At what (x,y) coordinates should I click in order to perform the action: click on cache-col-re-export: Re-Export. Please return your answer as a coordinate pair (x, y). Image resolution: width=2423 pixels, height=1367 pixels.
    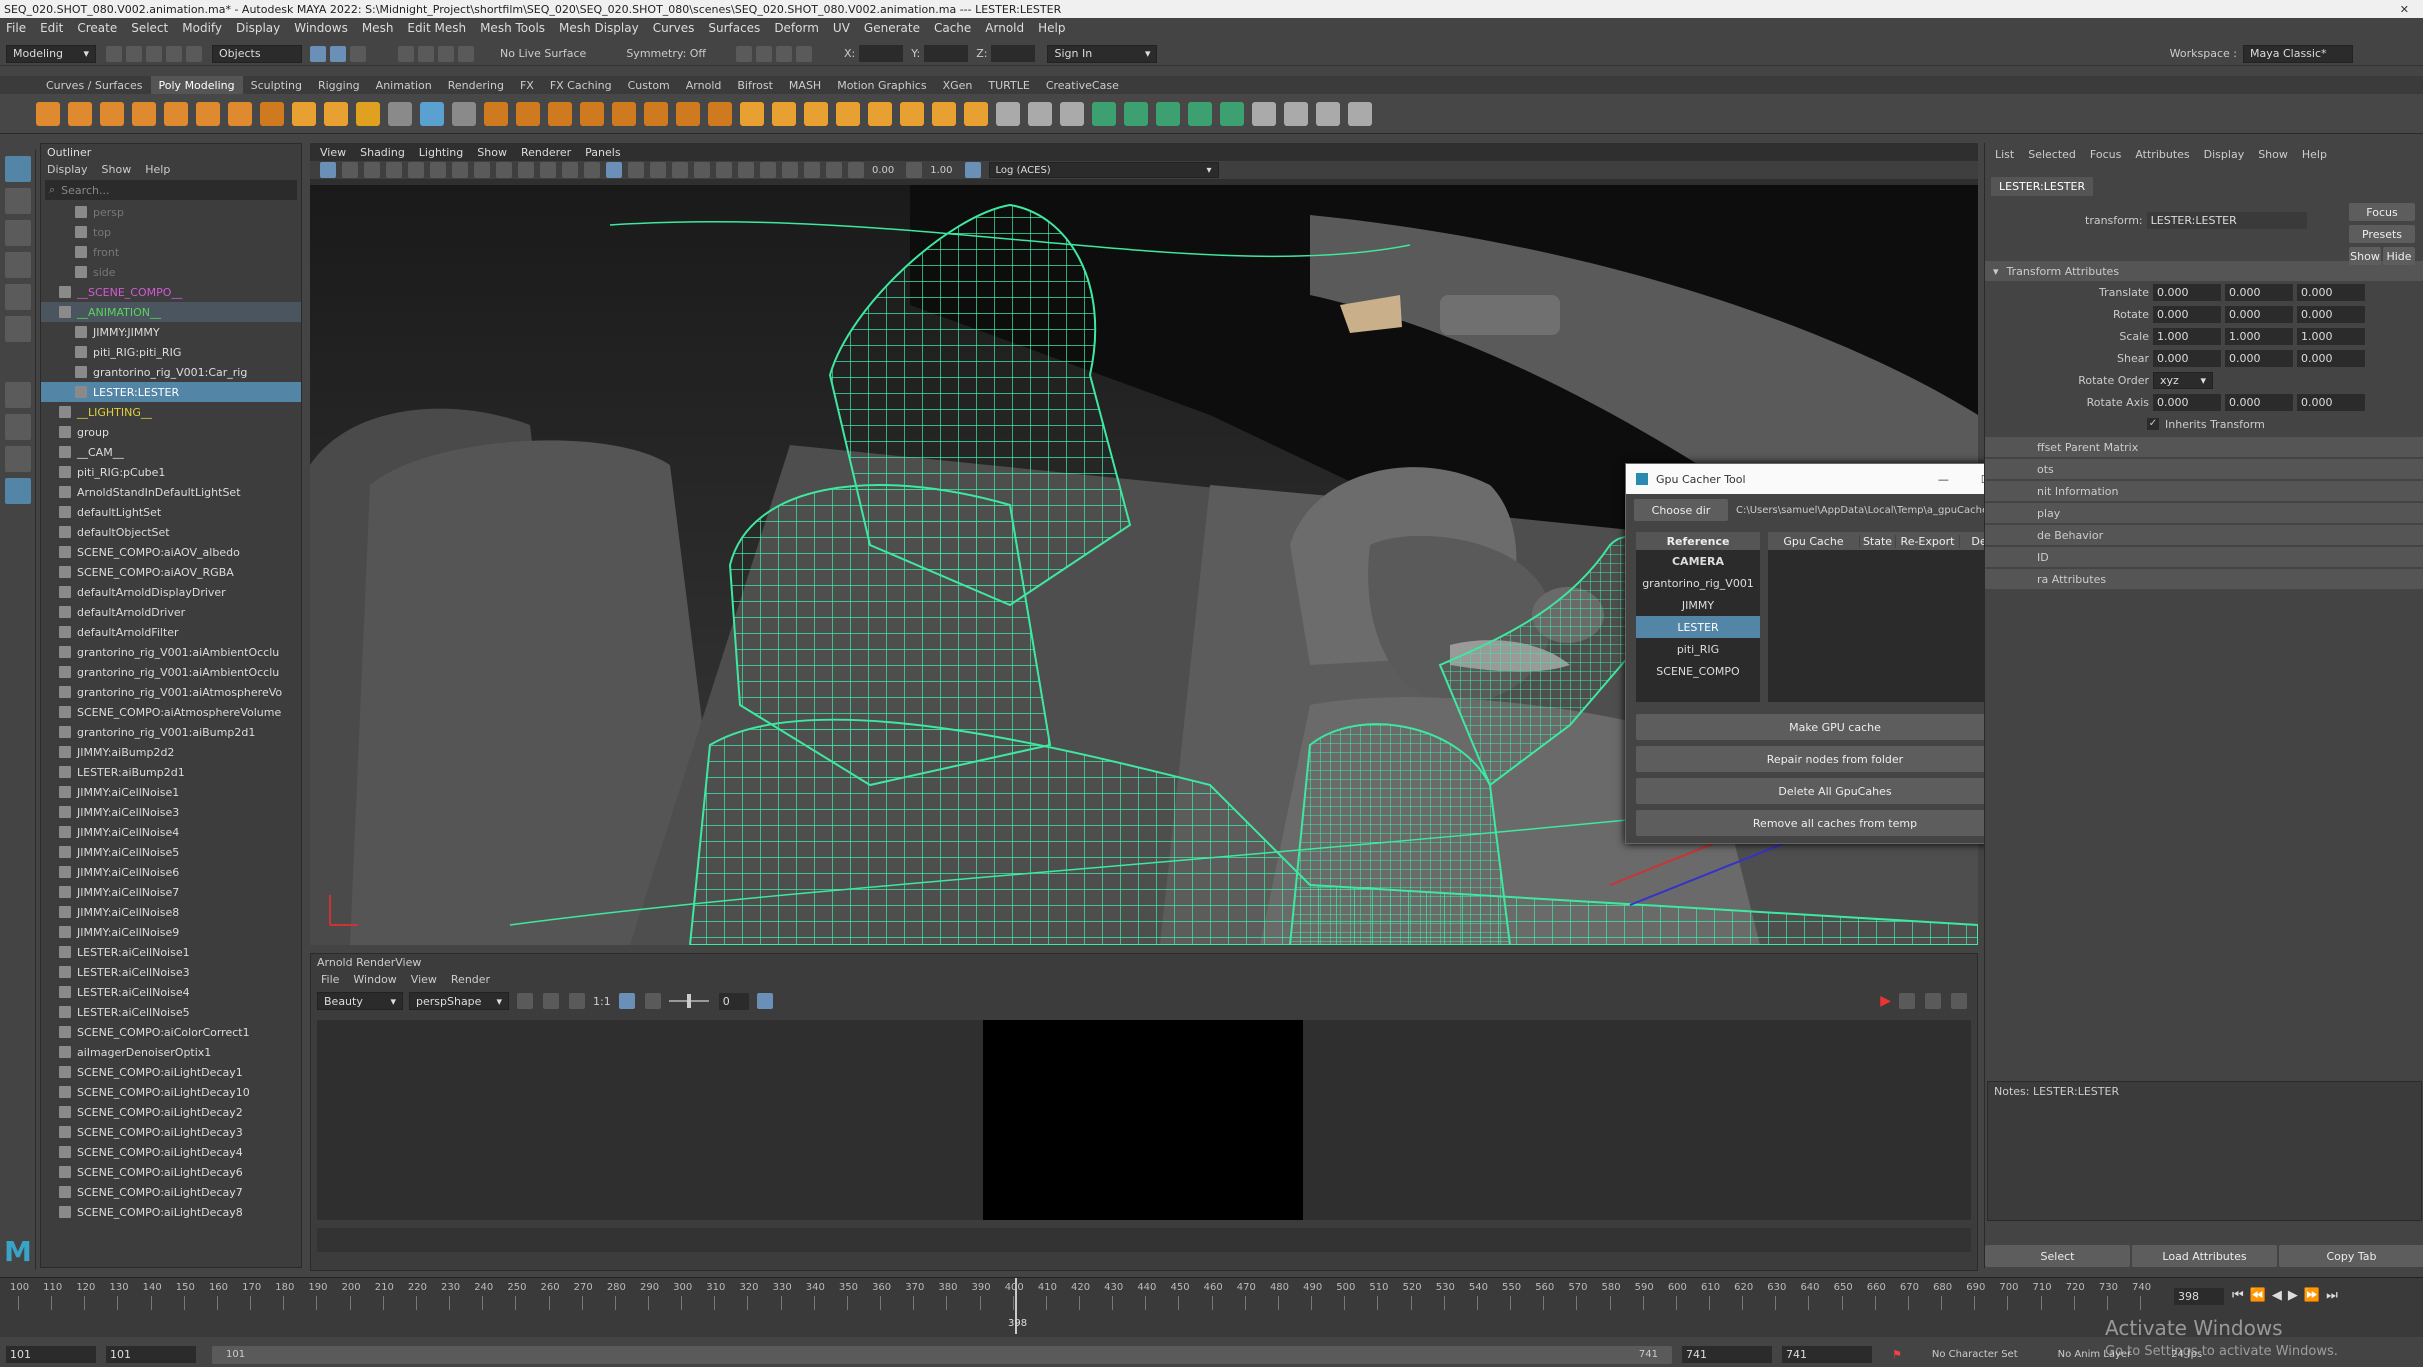
    Looking at the image, I should click on (1928, 541).